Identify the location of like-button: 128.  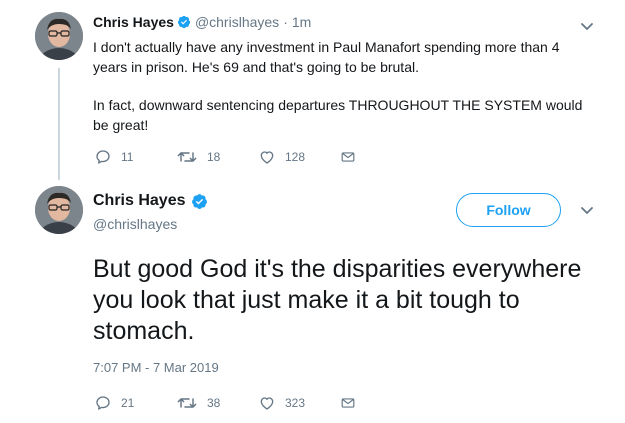
(300, 157).